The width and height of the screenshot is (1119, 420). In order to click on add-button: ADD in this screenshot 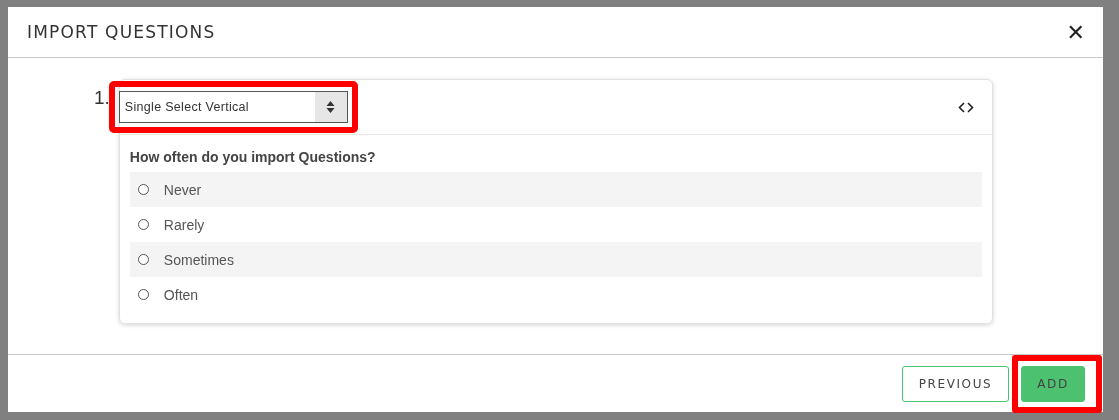, I will do `click(1053, 383)`.